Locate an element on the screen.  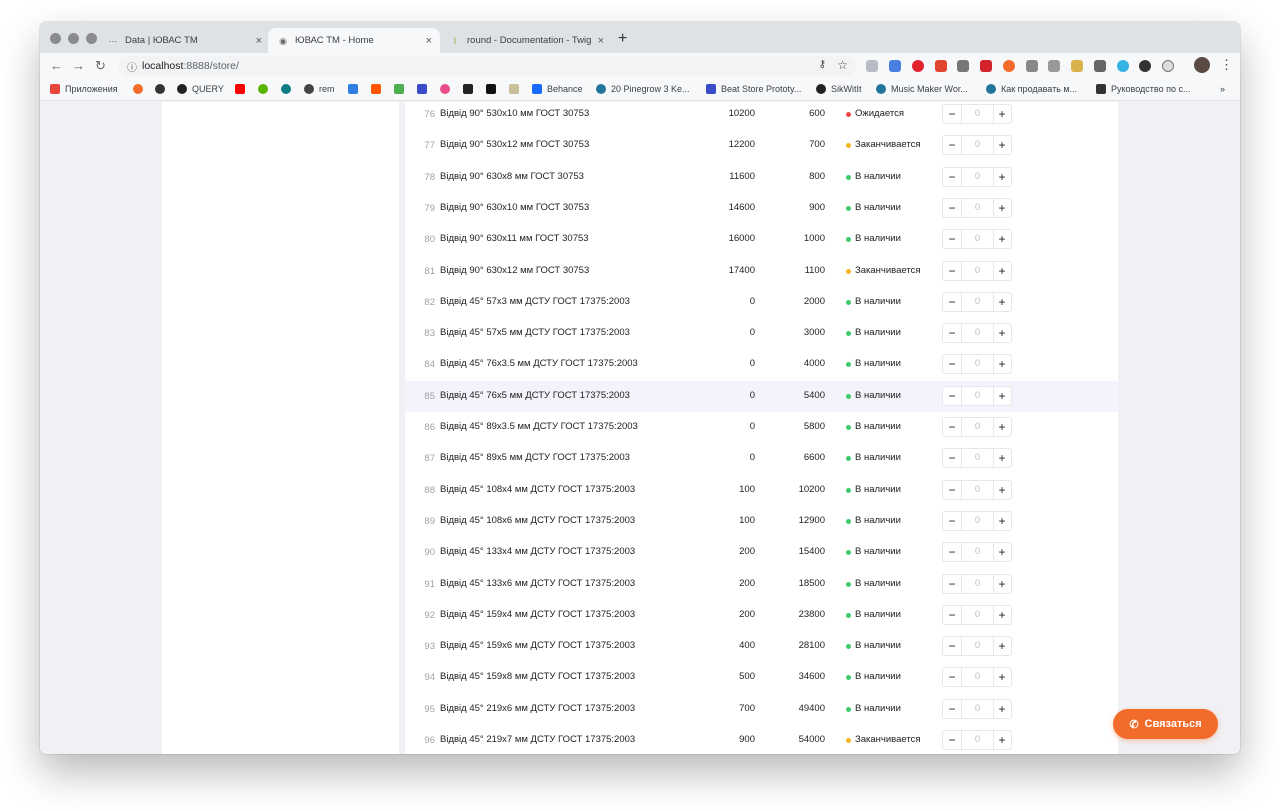
opera-extension-icon is located at coordinates (918, 66).